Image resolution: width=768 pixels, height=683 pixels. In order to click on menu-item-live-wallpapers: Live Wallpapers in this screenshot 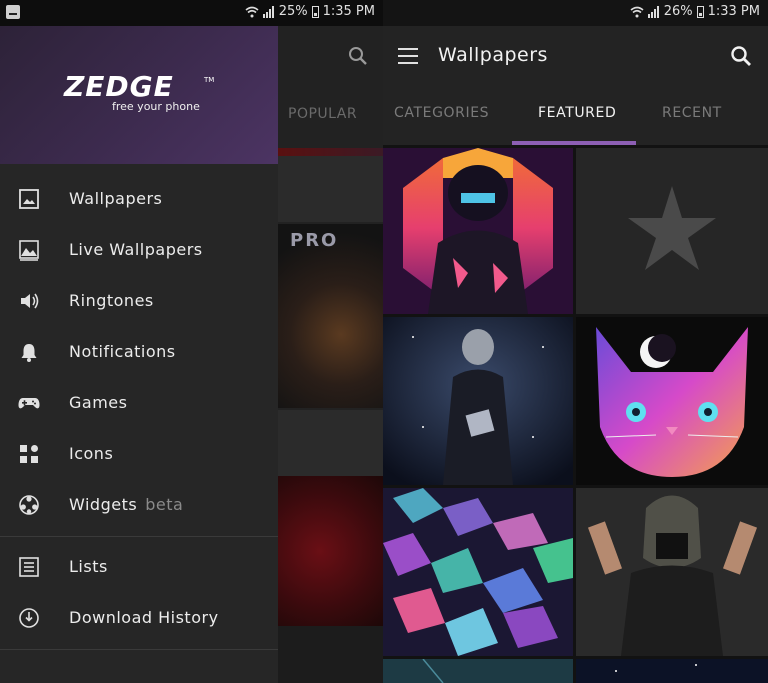, I will do `click(139, 250)`.